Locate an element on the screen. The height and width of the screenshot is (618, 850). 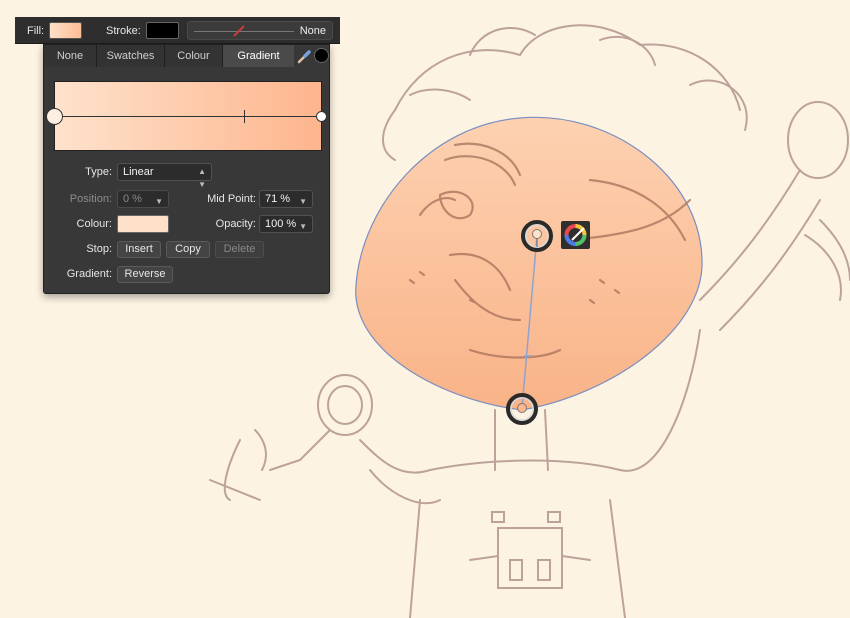
colour-wheel-icon is located at coordinates (575, 235).